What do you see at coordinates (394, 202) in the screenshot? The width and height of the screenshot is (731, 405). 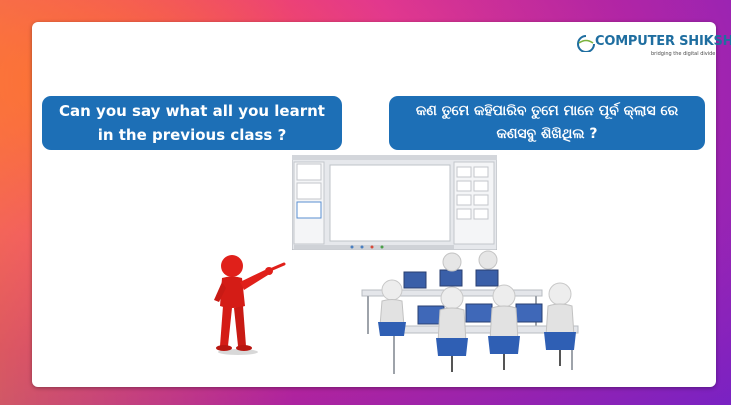 I see `presentation-app-screenshot` at bounding box center [394, 202].